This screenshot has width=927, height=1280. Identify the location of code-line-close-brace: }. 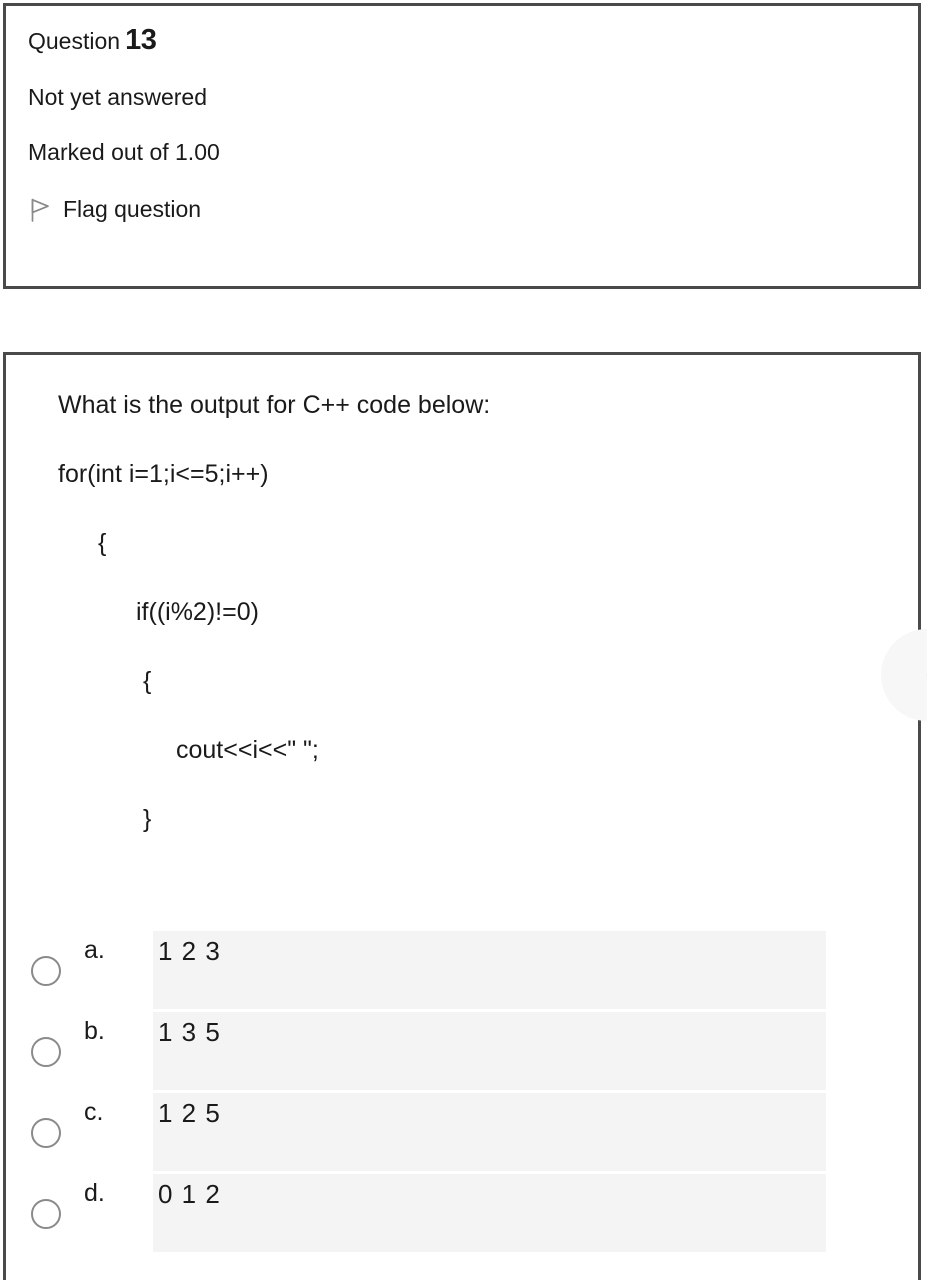
(147, 819).